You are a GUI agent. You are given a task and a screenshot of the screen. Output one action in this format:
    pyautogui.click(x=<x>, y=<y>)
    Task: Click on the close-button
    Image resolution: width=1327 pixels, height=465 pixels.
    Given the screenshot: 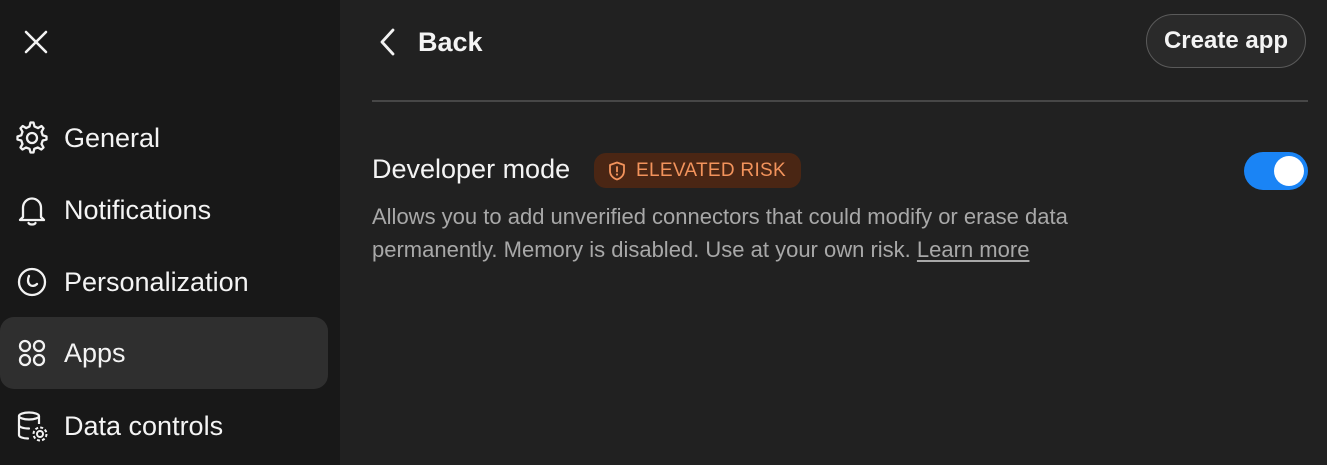 What is the action you would take?
    pyautogui.click(x=36, y=42)
    